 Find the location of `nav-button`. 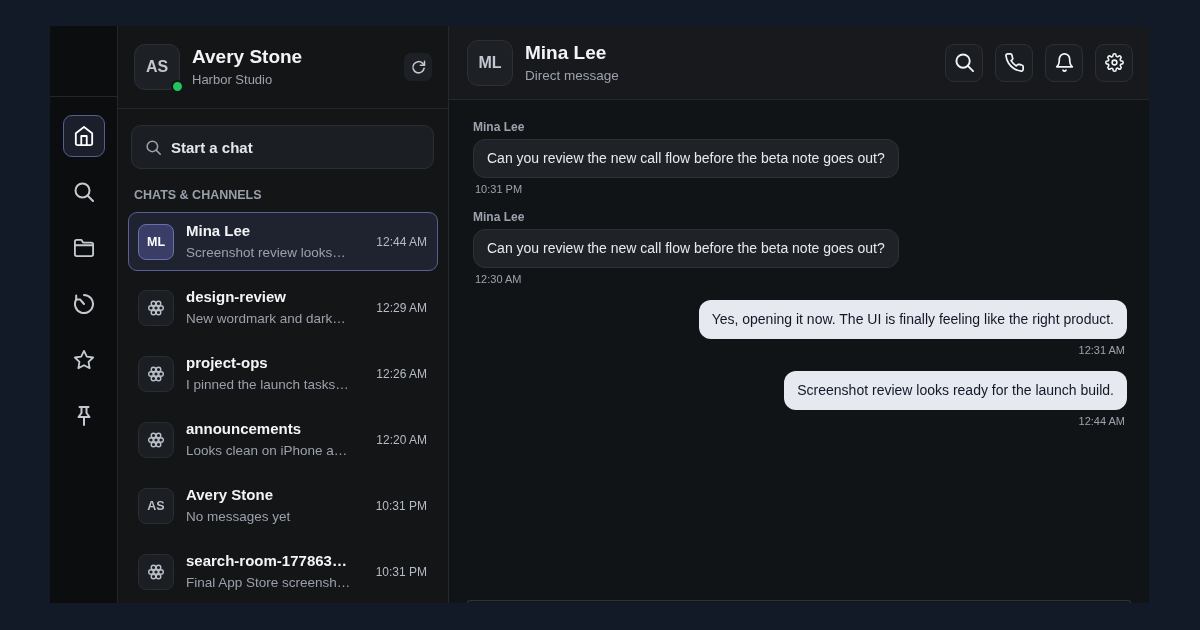

nav-button is located at coordinates (83, 136).